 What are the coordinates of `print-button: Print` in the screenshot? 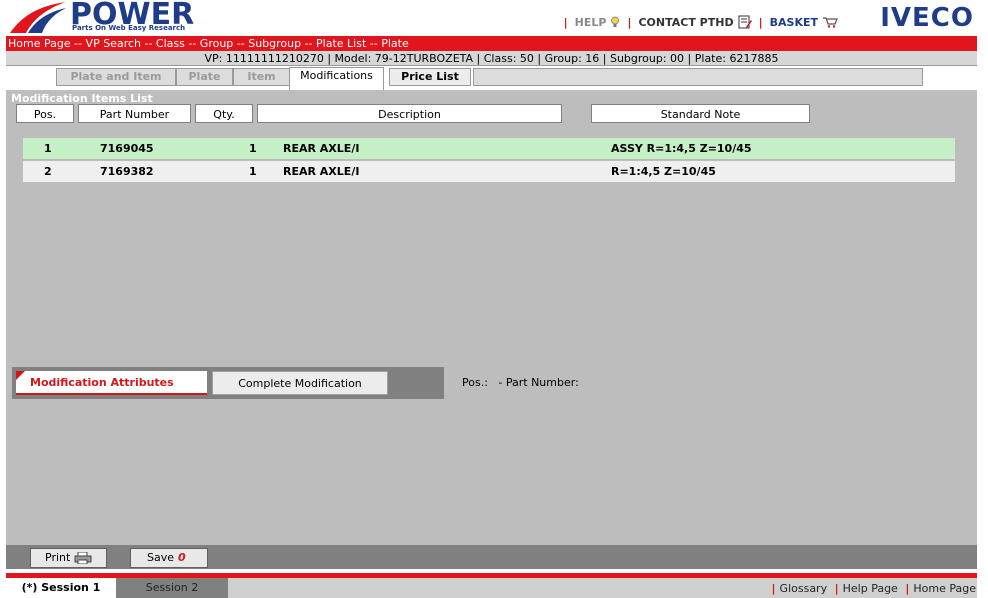 It's located at (68, 558).